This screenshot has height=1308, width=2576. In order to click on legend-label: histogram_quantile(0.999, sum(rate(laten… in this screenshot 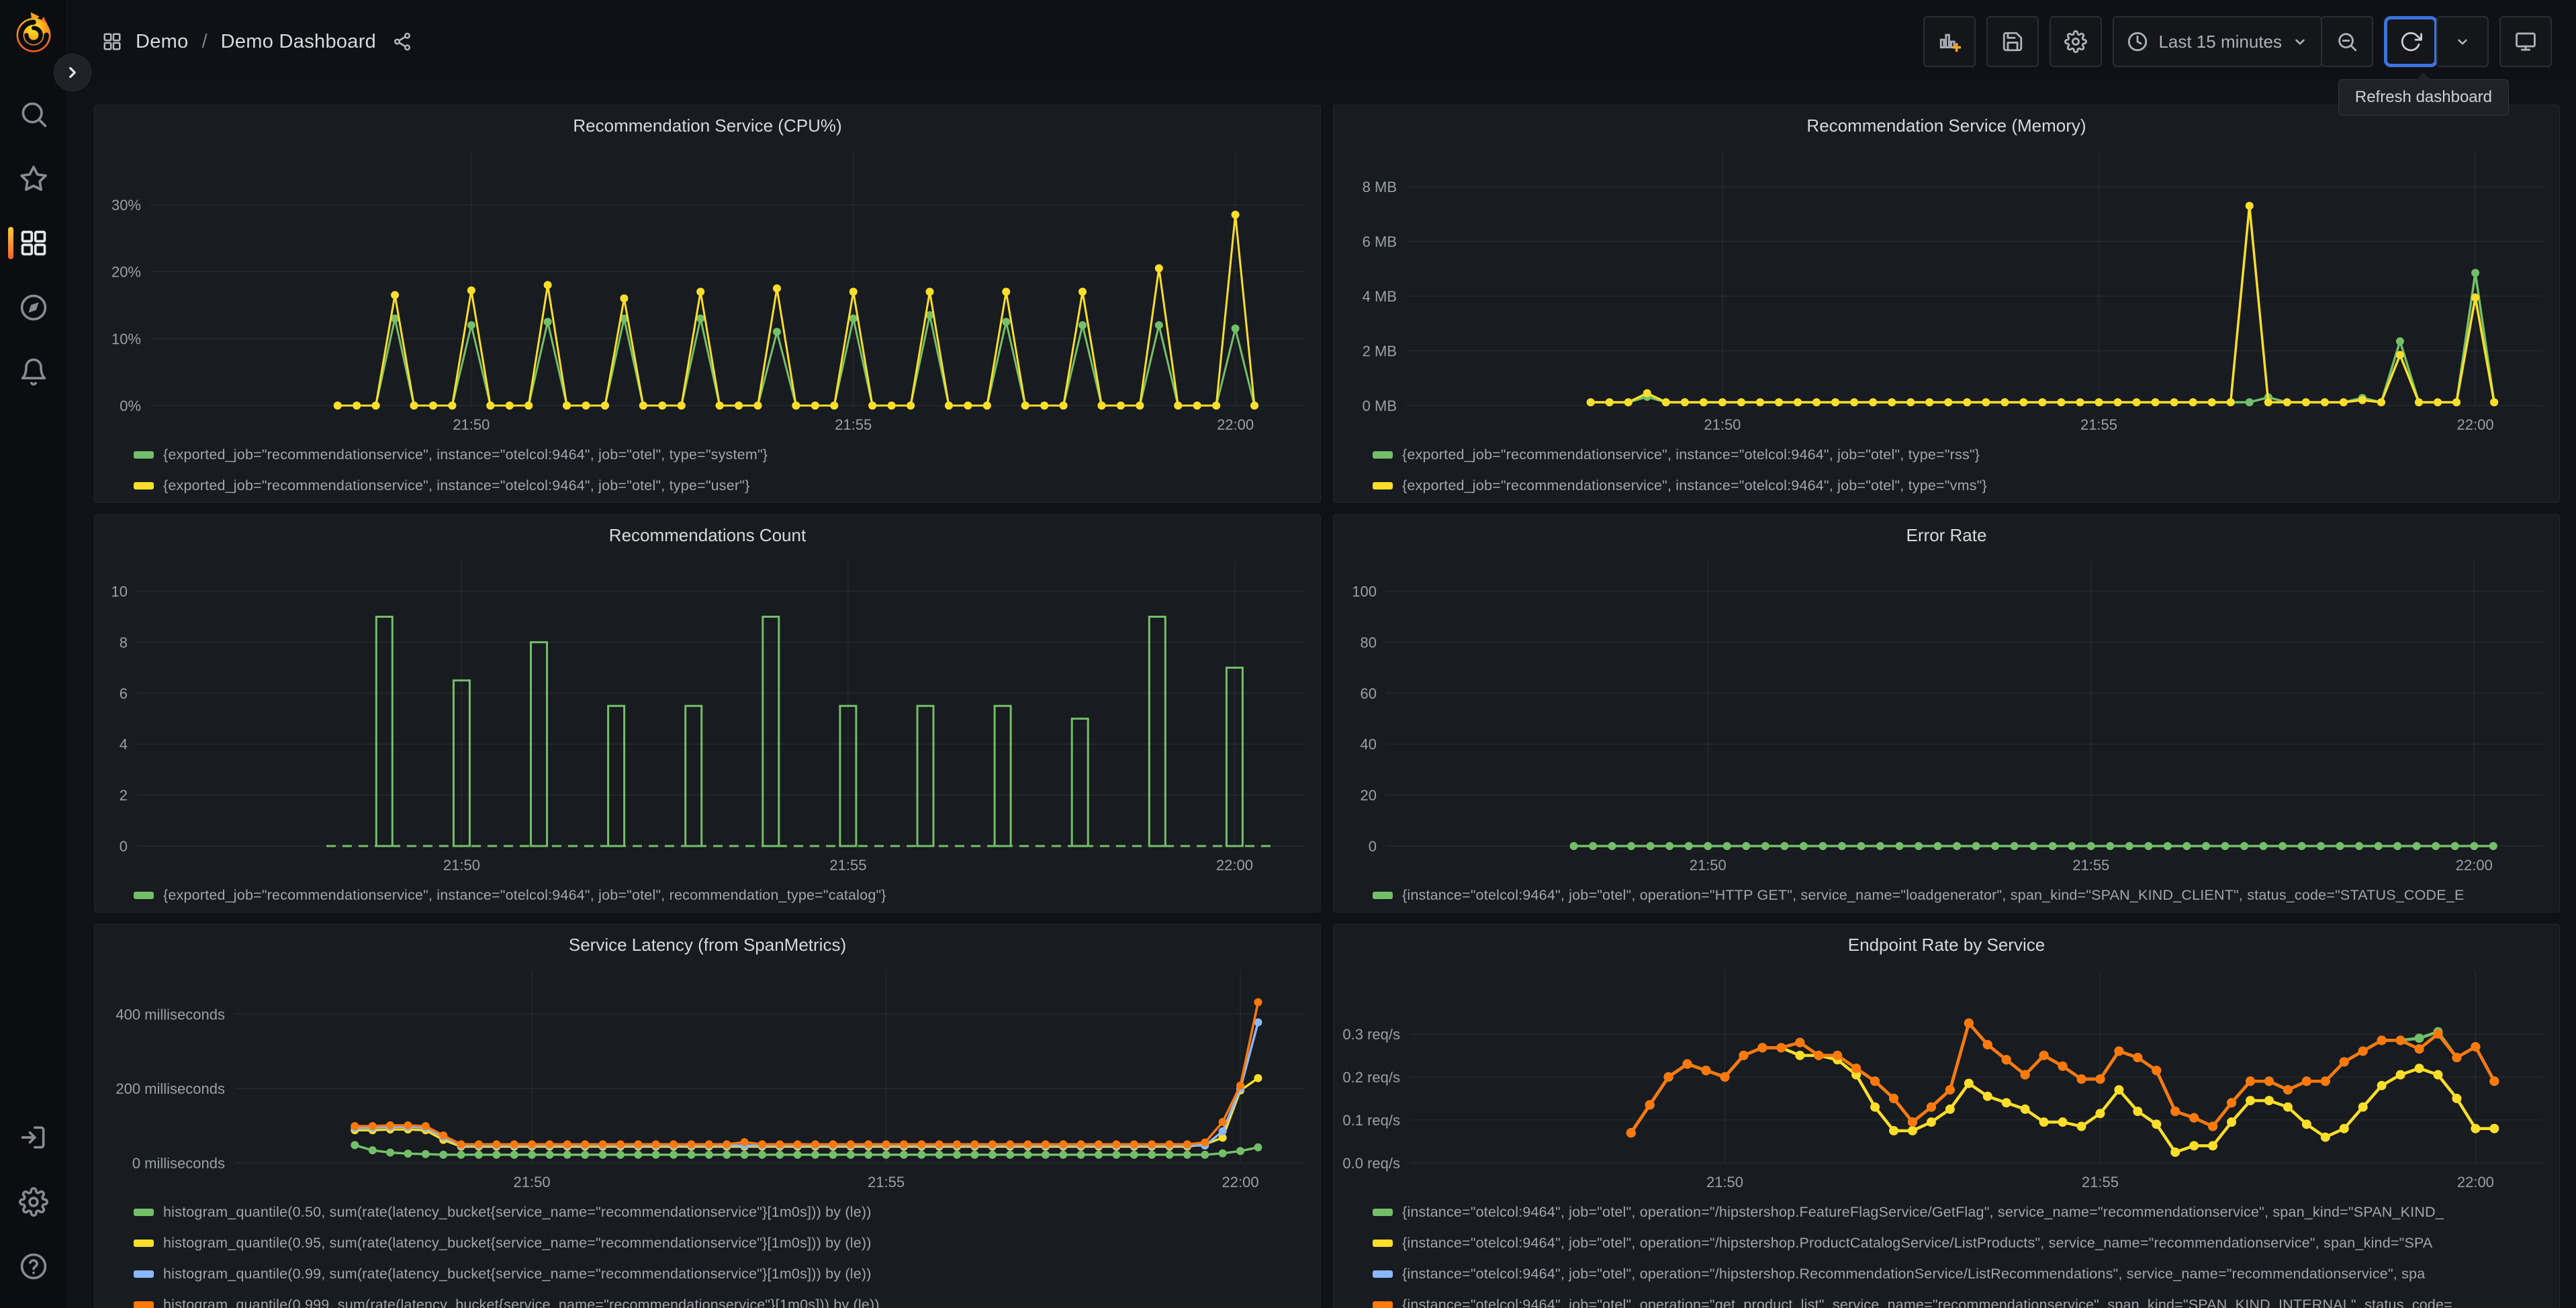, I will do `click(521, 1302)`.